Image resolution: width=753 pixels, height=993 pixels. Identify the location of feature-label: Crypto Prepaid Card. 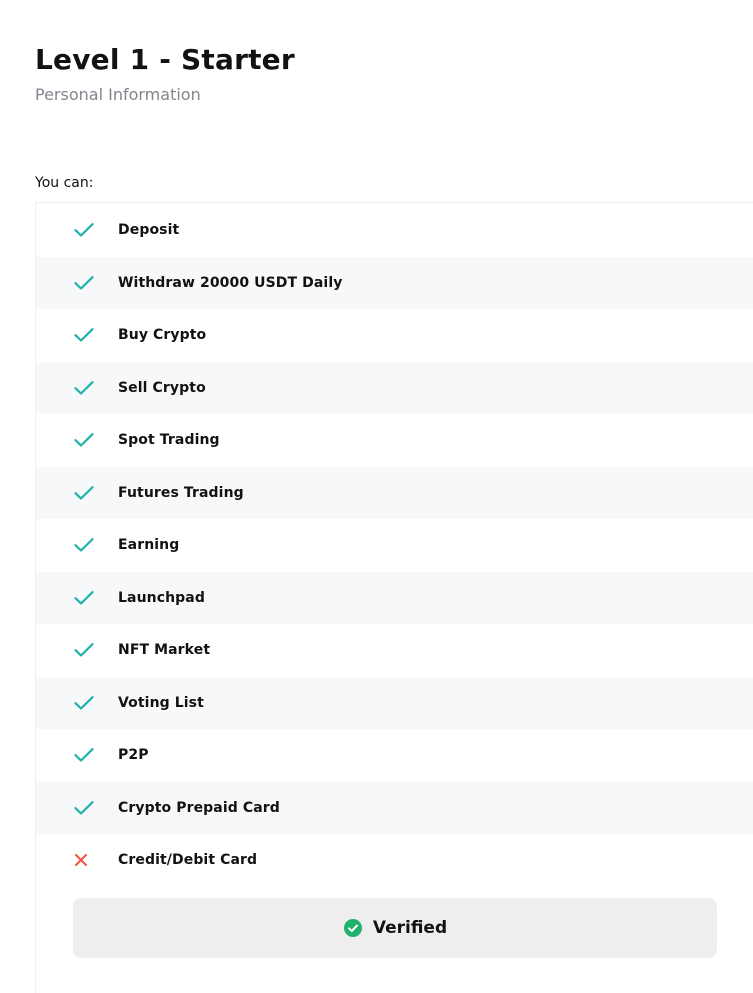
(199, 807).